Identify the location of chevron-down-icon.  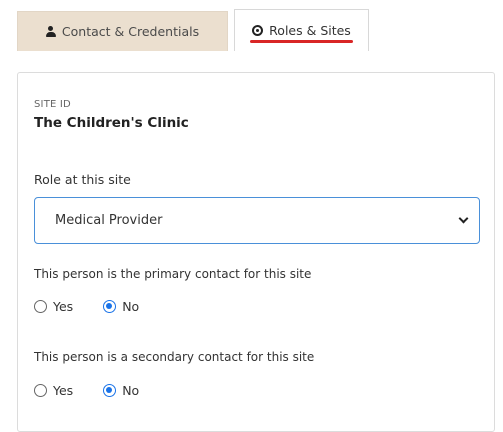
(463, 218).